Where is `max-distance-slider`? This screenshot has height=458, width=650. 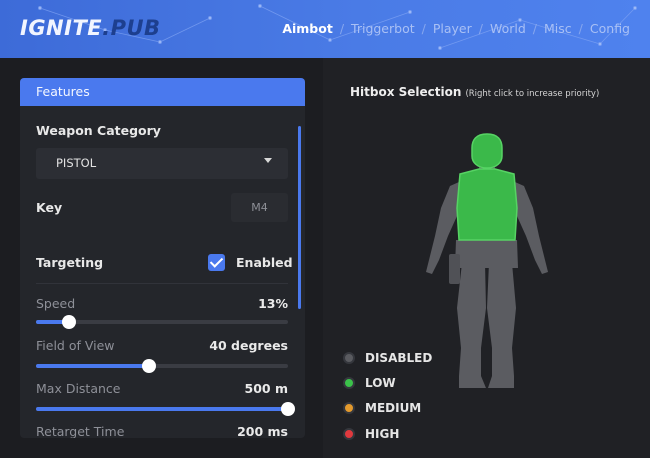
max-distance-slider is located at coordinates (165, 409).